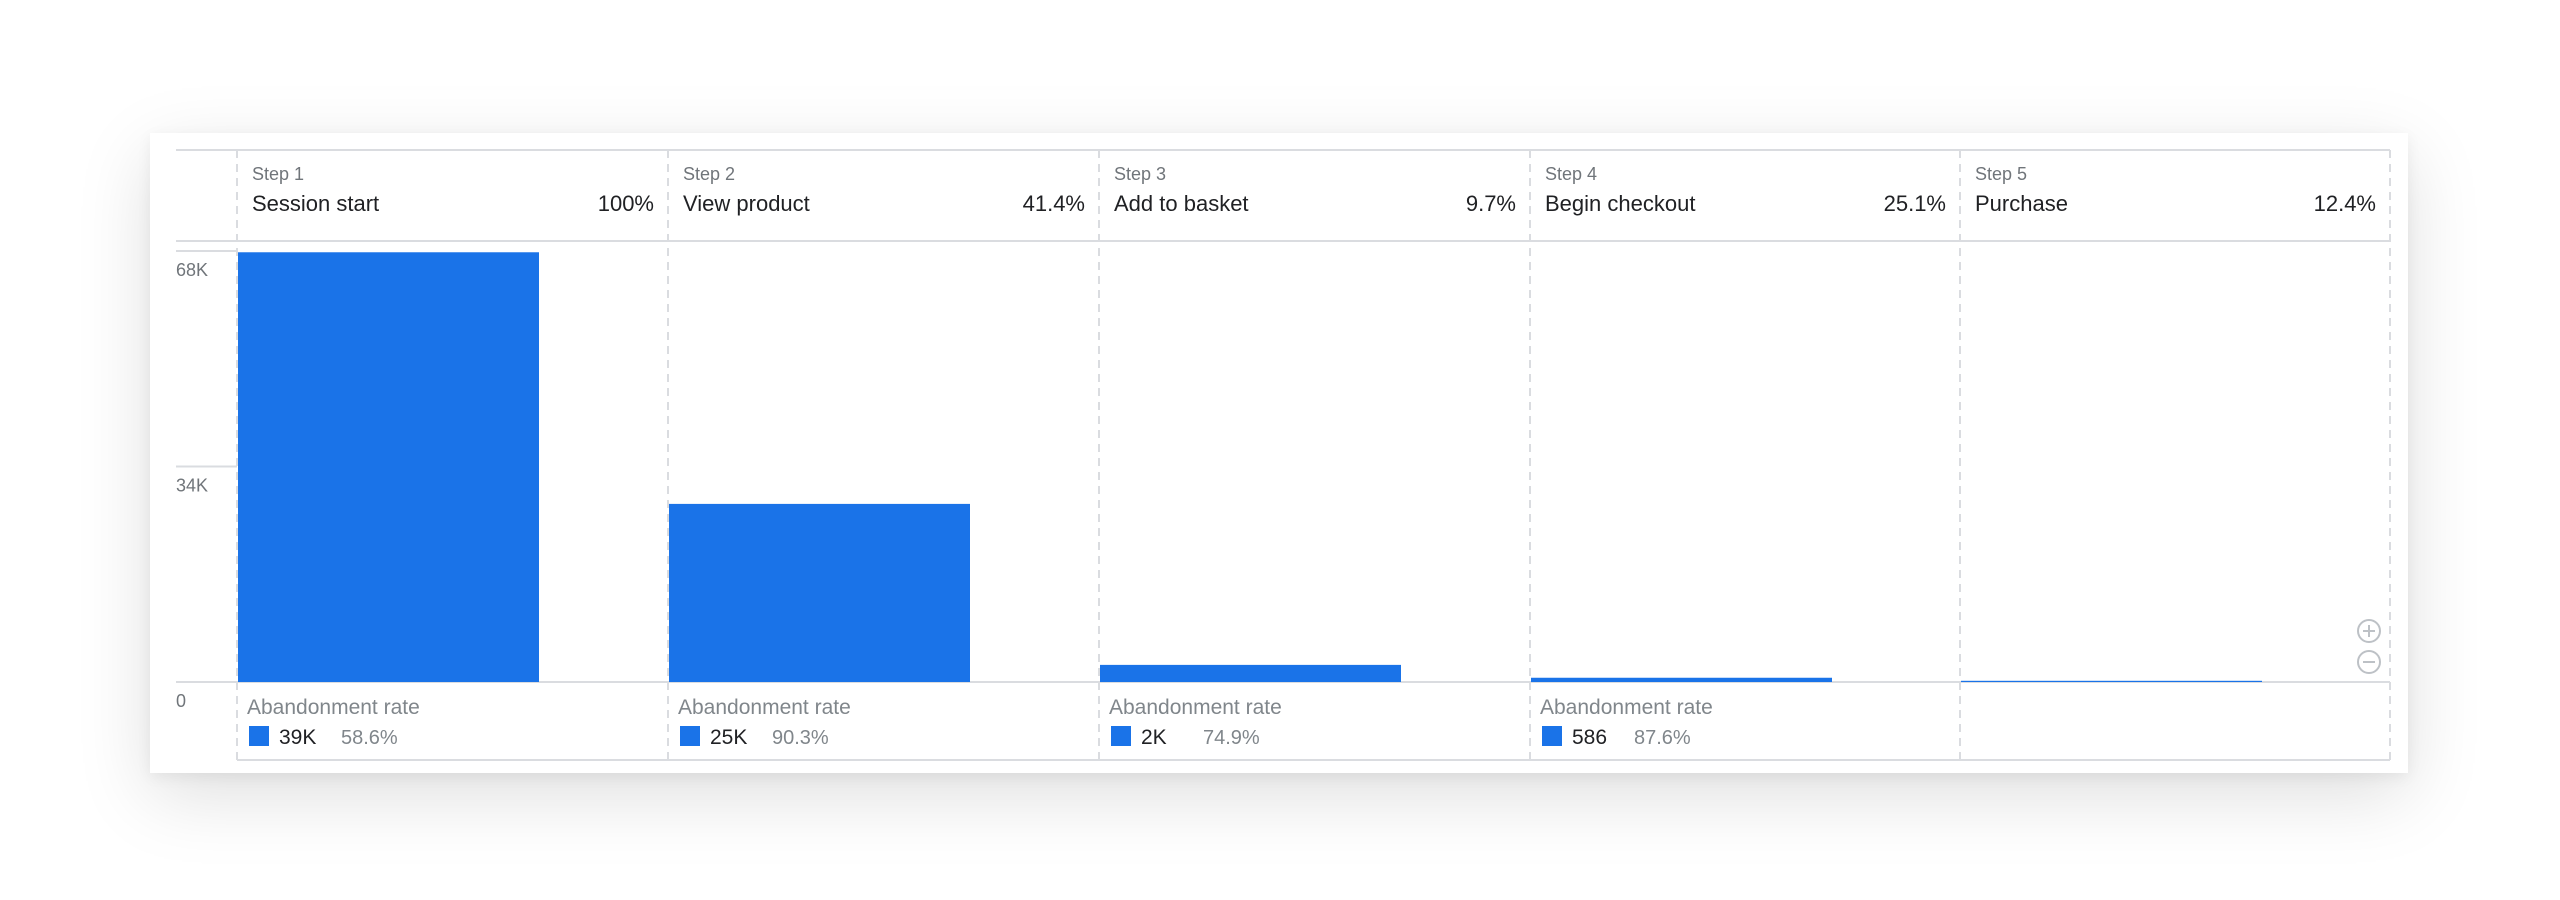 This screenshot has height=900, width=2560. Describe the element at coordinates (626, 203) in the screenshot. I see `step-percent-label: 100%` at that location.